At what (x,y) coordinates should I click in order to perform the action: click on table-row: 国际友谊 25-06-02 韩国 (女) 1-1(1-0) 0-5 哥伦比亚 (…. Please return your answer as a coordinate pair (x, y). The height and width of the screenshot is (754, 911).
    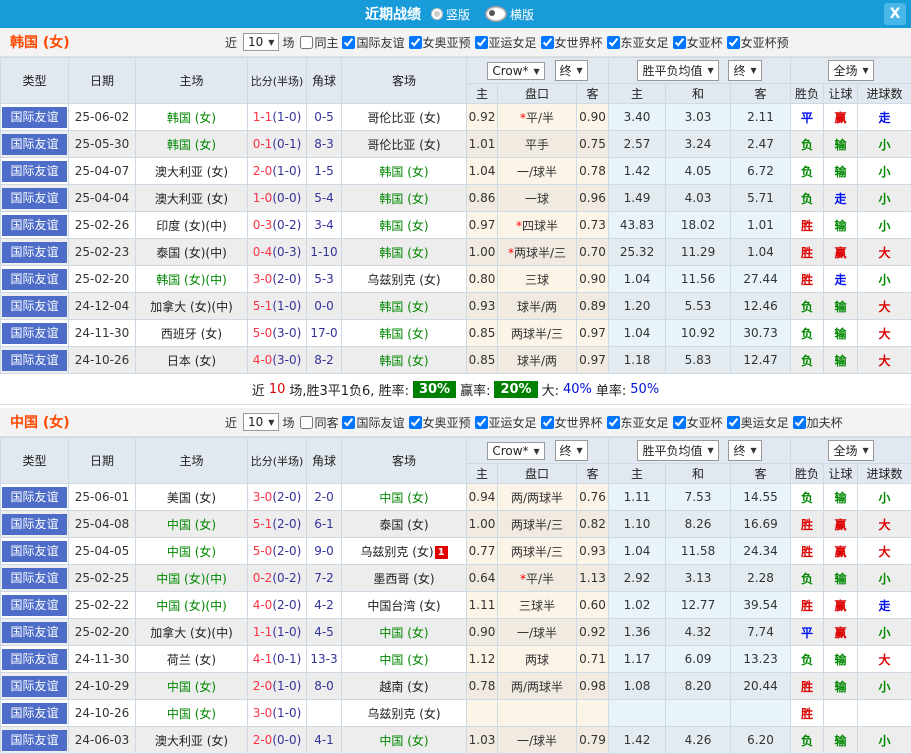
    Looking at the image, I should click on (455, 117).